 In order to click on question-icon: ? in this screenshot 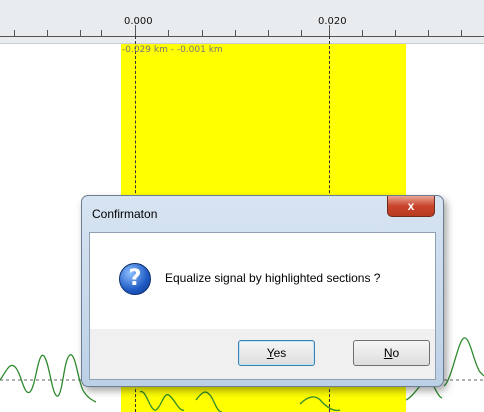, I will do `click(135, 279)`.